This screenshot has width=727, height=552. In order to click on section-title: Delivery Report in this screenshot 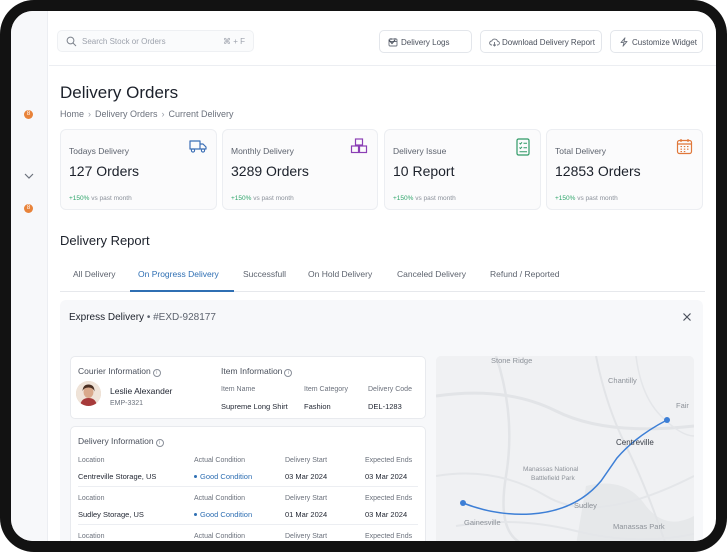, I will do `click(105, 240)`.